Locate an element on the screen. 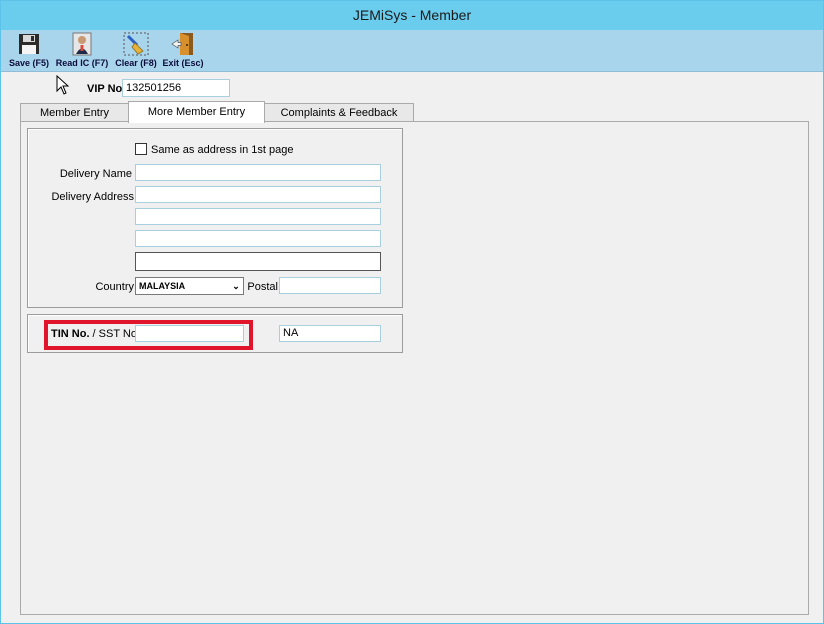 Image resolution: width=824 pixels, height=624 pixels. clear-button: Clear (F8) is located at coordinates (136, 51).